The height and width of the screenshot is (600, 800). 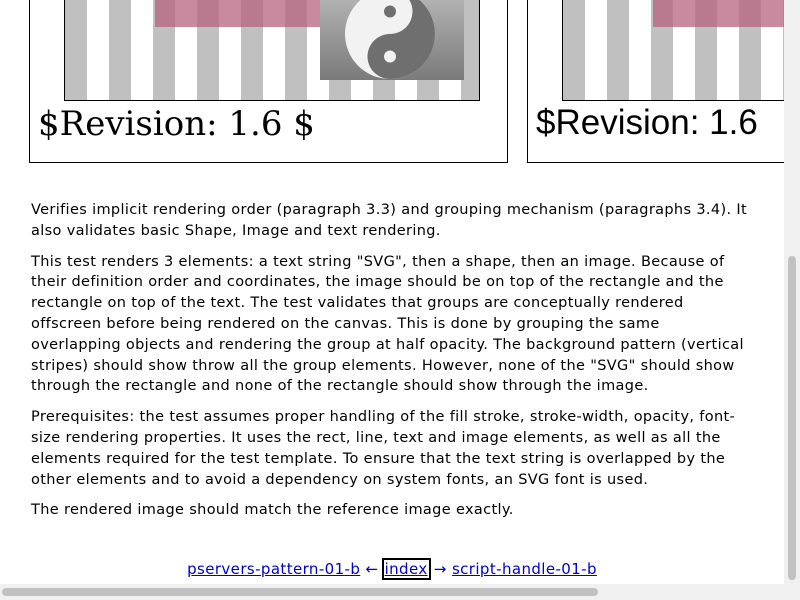 What do you see at coordinates (440, 569) in the screenshot?
I see `right-arrow-icon: →` at bounding box center [440, 569].